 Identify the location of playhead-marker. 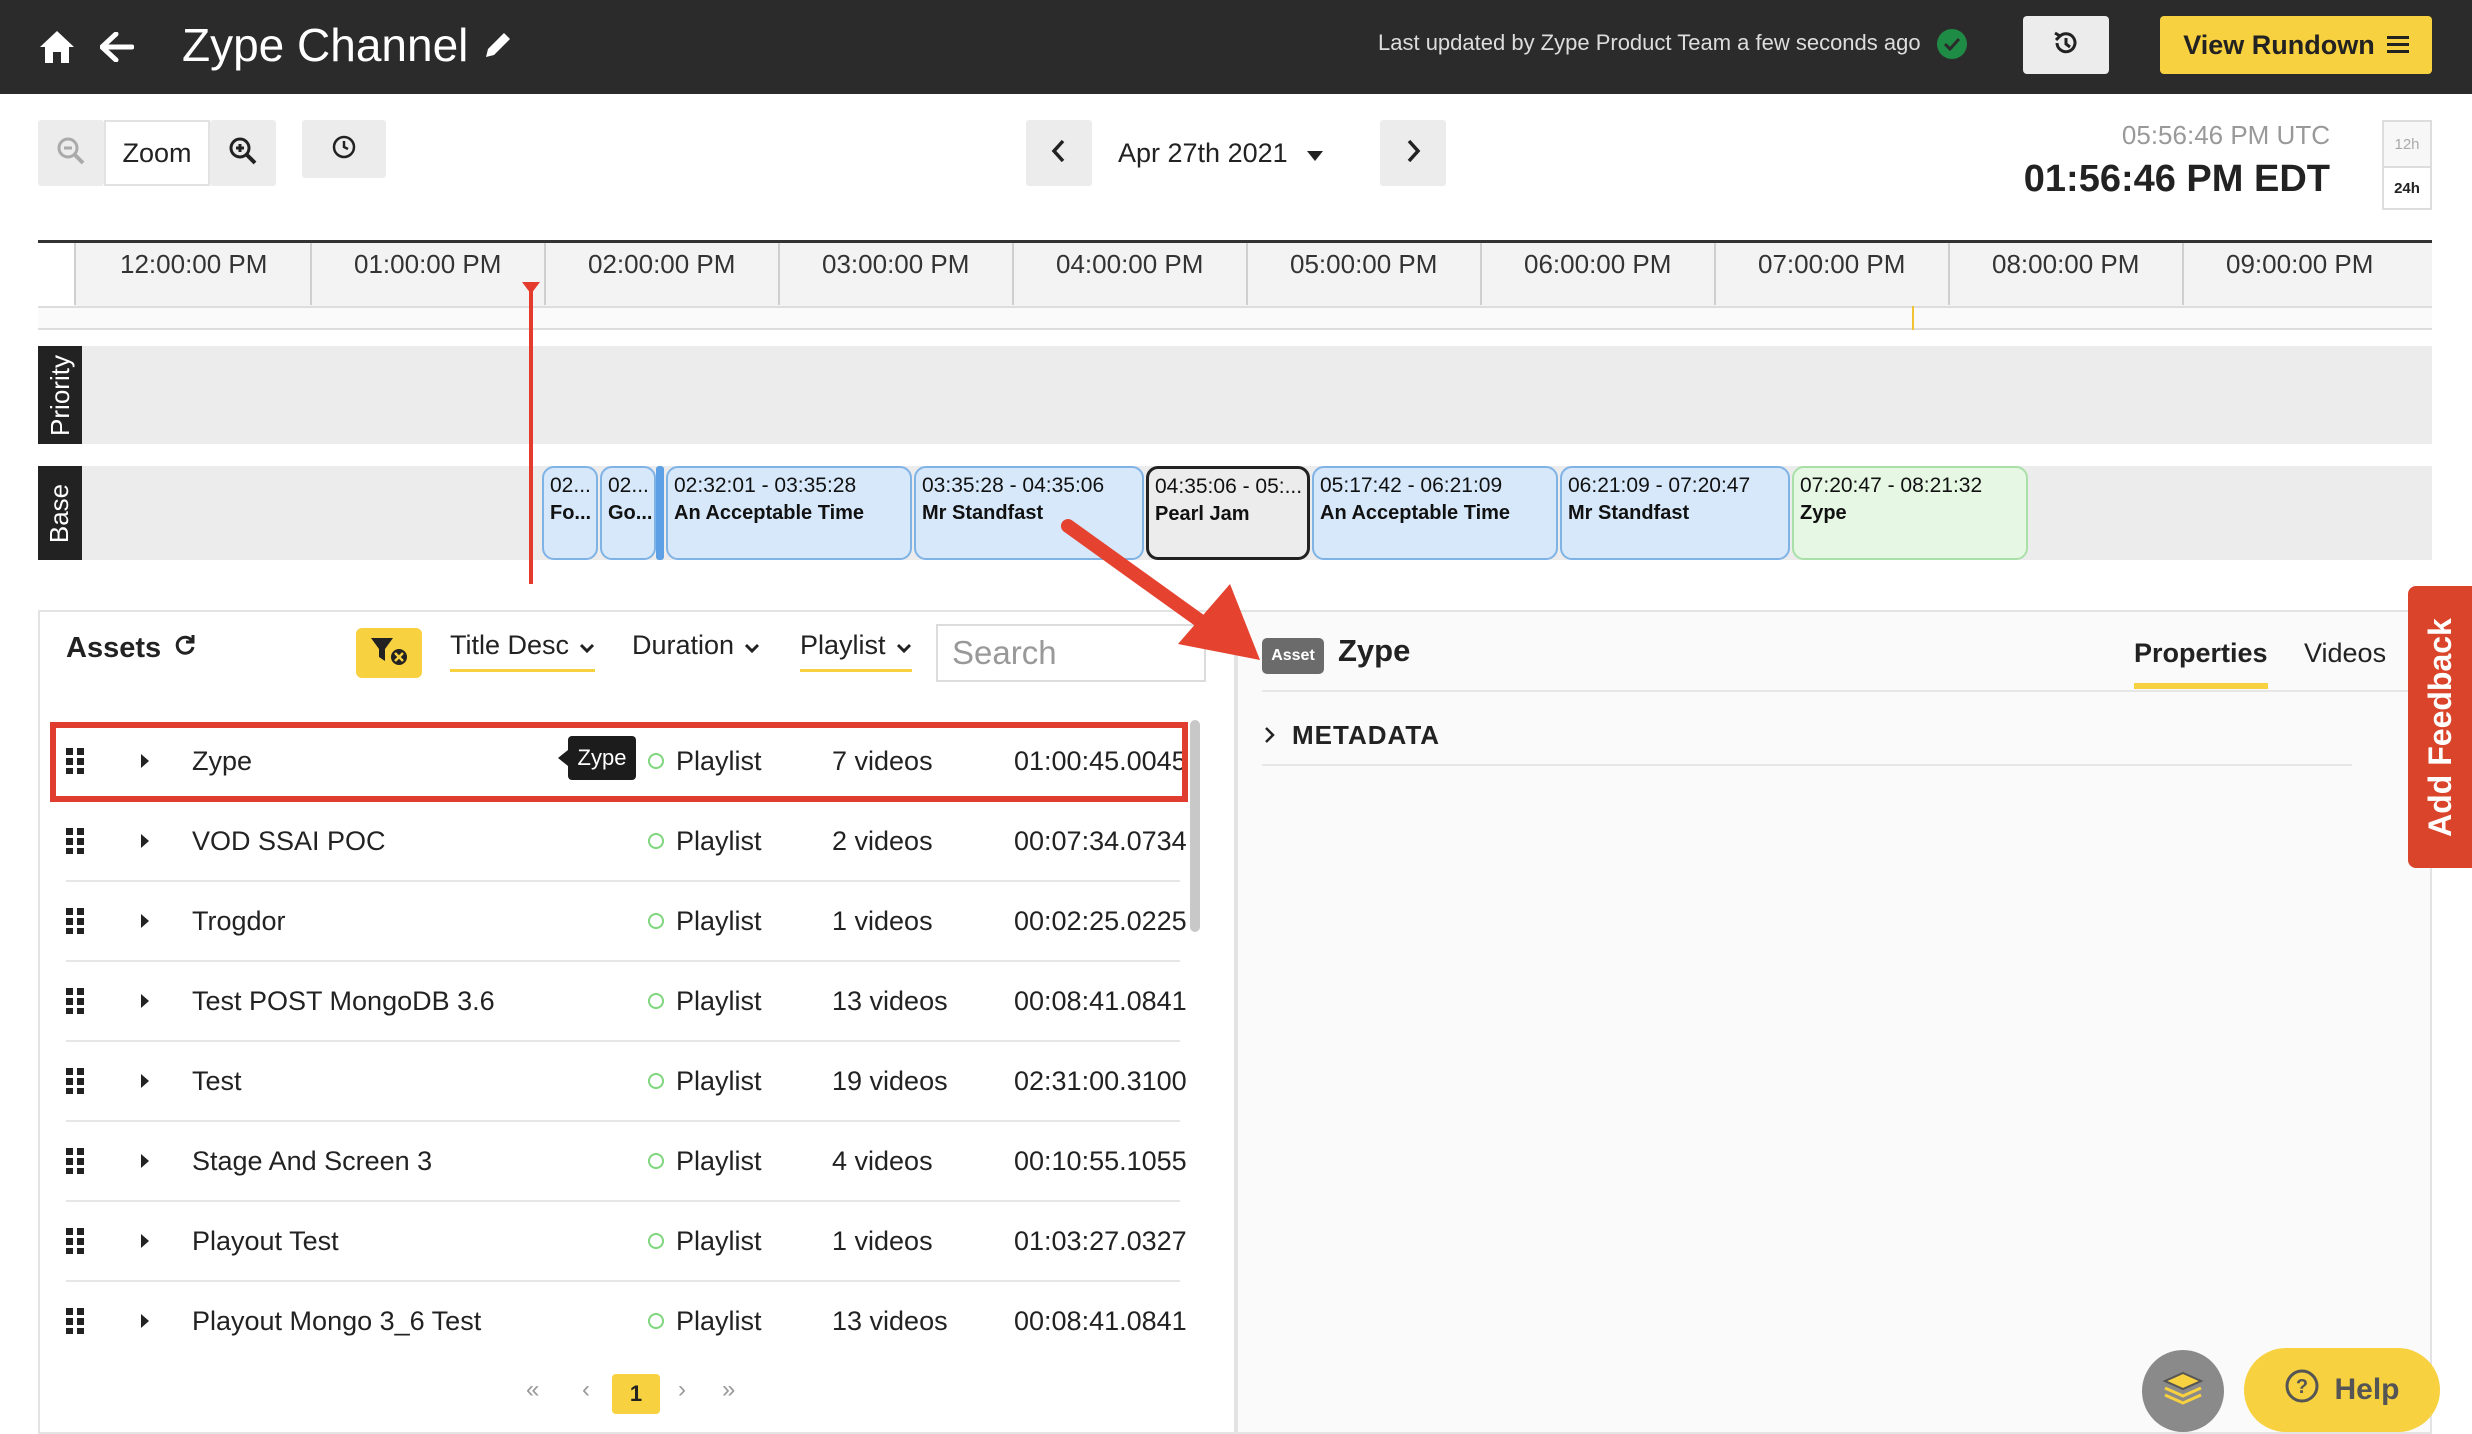
(531, 288).